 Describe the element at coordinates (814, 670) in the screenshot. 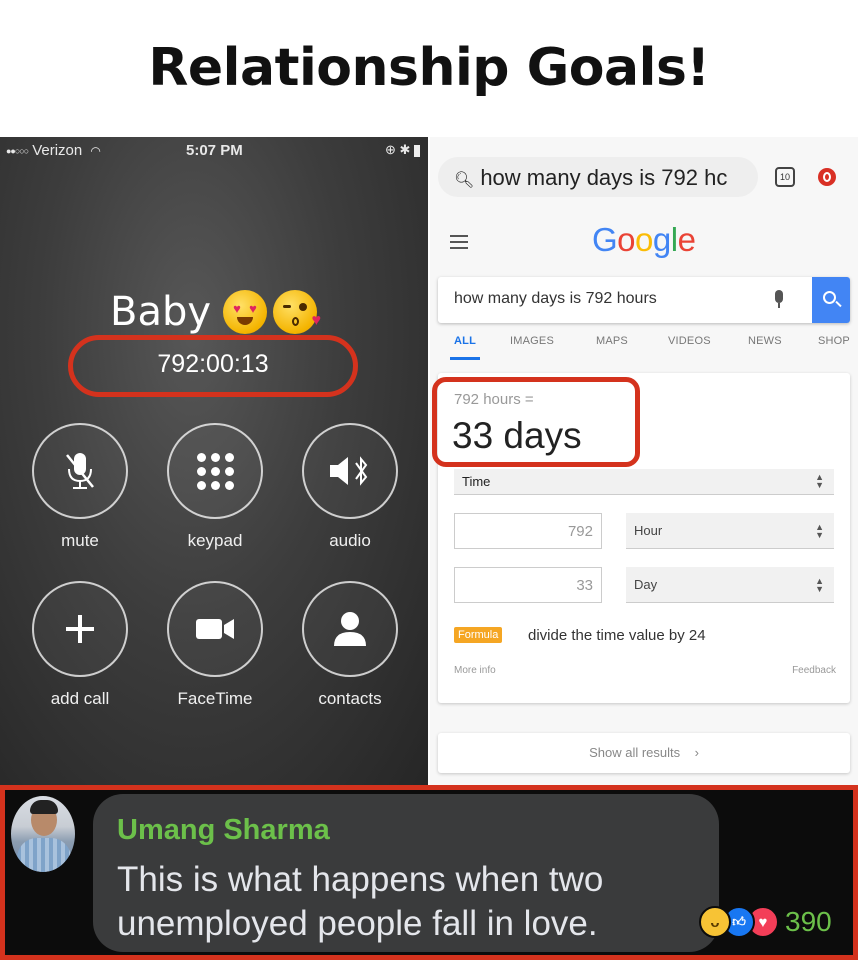

I see `feedback-link: Feedback` at that location.